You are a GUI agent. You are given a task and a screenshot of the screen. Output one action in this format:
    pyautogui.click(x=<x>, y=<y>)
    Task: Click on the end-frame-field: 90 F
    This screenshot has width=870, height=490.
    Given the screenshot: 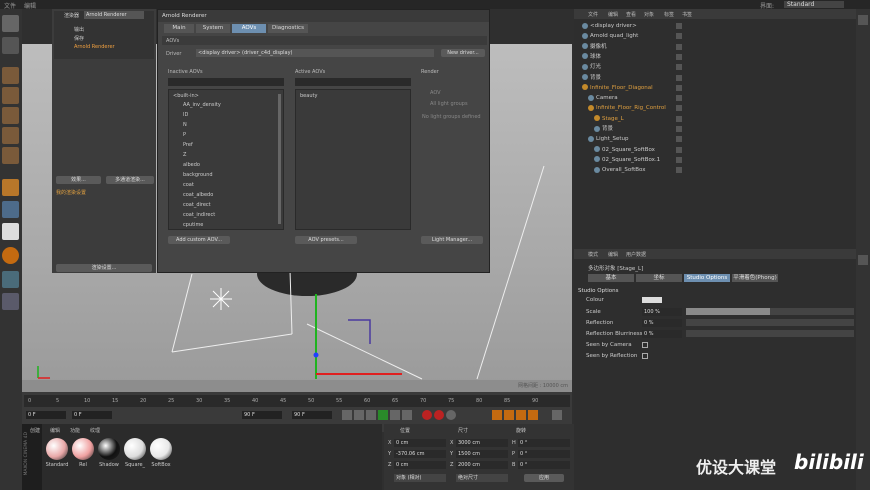 What is the action you would take?
    pyautogui.click(x=262, y=415)
    